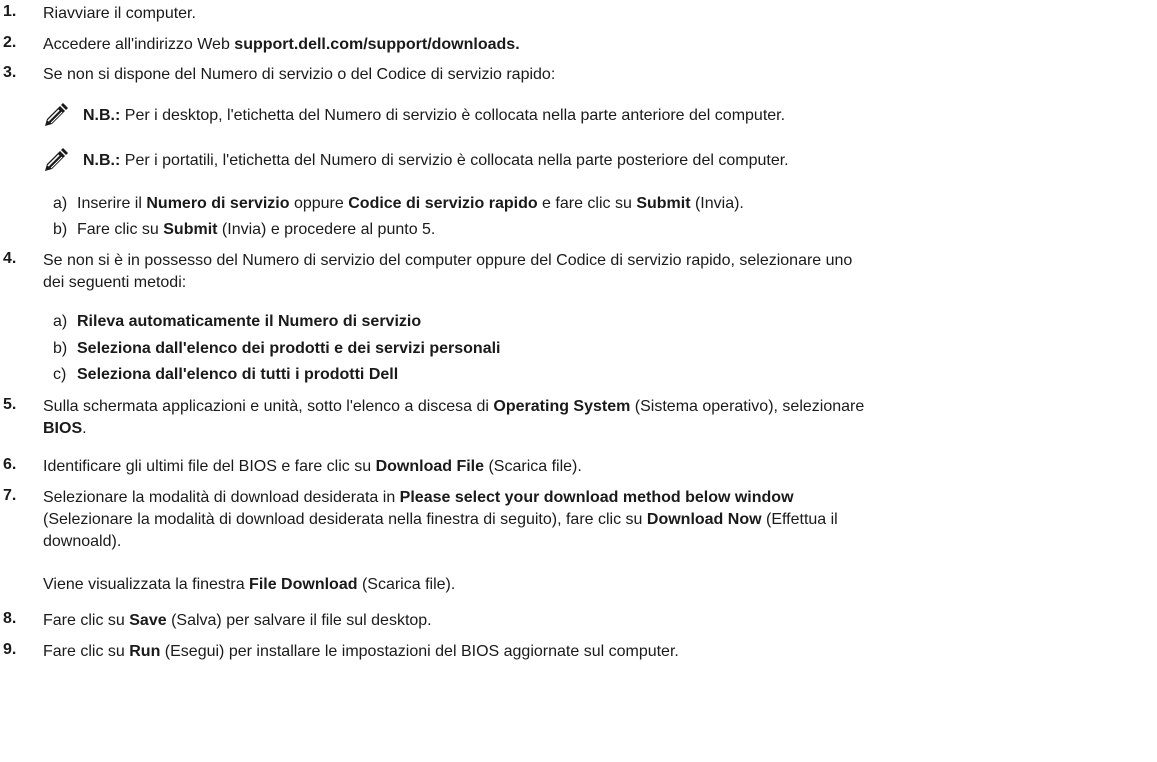 This screenshot has height=762, width=1157. I want to click on step-number: 3., so click(10, 72).